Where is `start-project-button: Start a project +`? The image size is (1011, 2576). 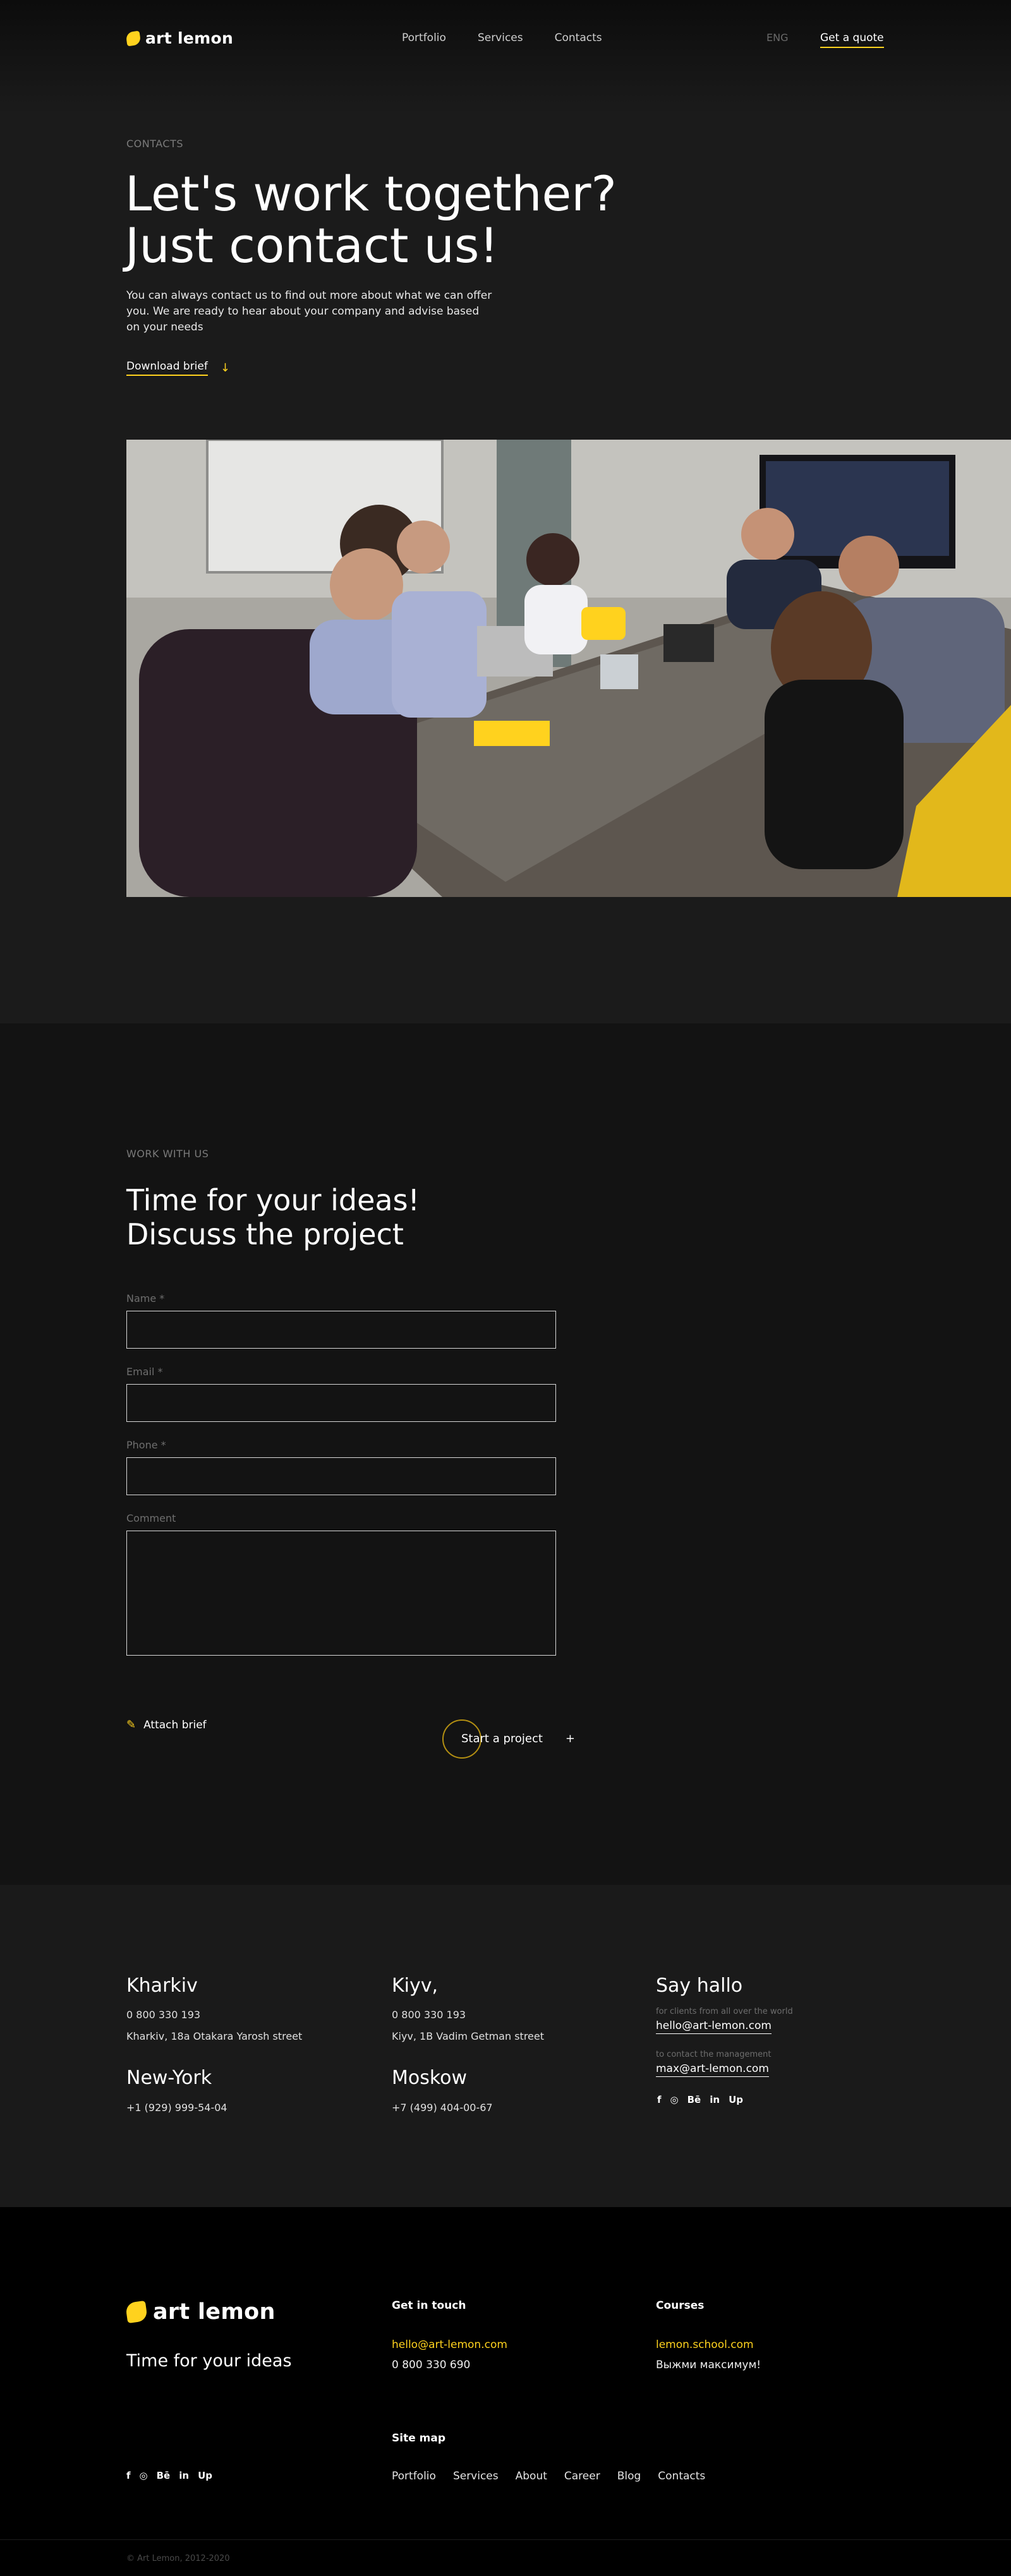 start-project-button: Start a project + is located at coordinates (518, 1738).